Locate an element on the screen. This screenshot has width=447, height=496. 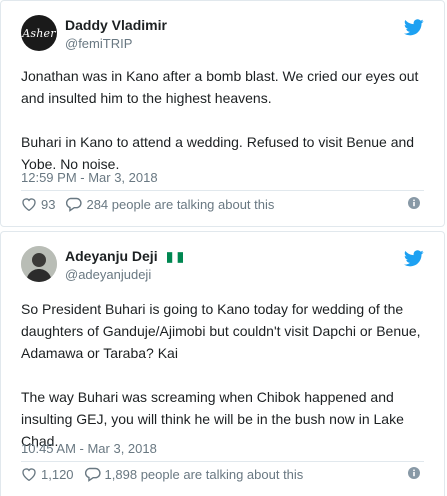
talking-count: 1,898 people are talking about this is located at coordinates (204, 474).